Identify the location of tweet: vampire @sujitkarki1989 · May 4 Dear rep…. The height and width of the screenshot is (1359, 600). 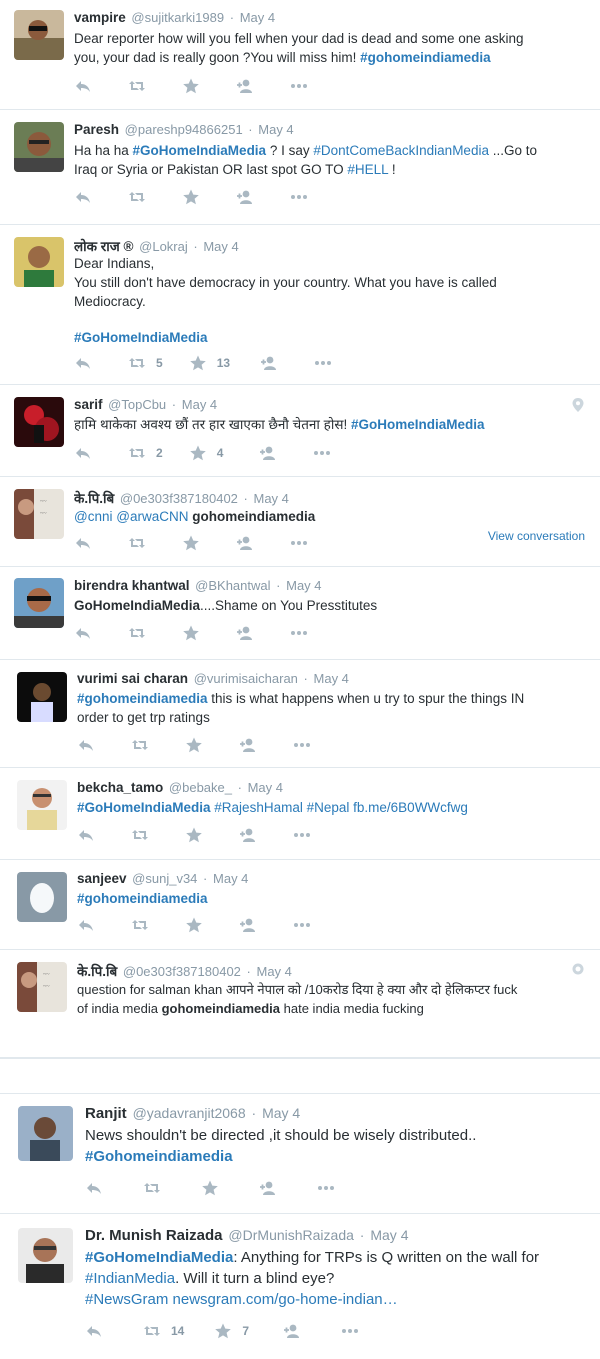
(300, 55).